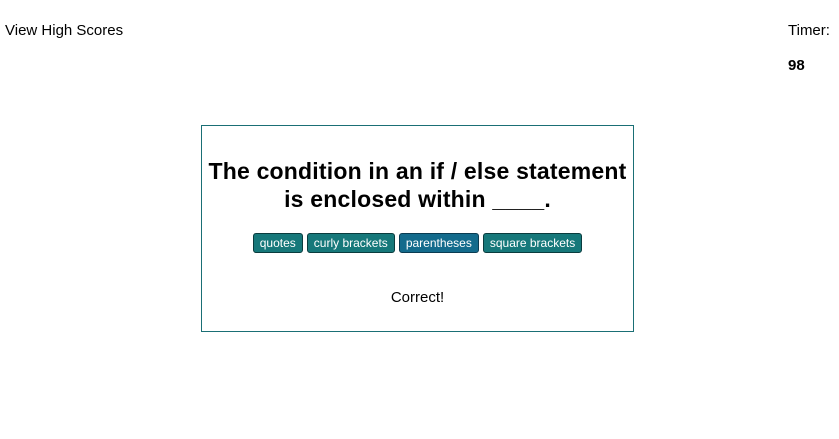 The image size is (839, 439). Describe the element at coordinates (796, 65) in the screenshot. I see `timer-value: 98` at that location.